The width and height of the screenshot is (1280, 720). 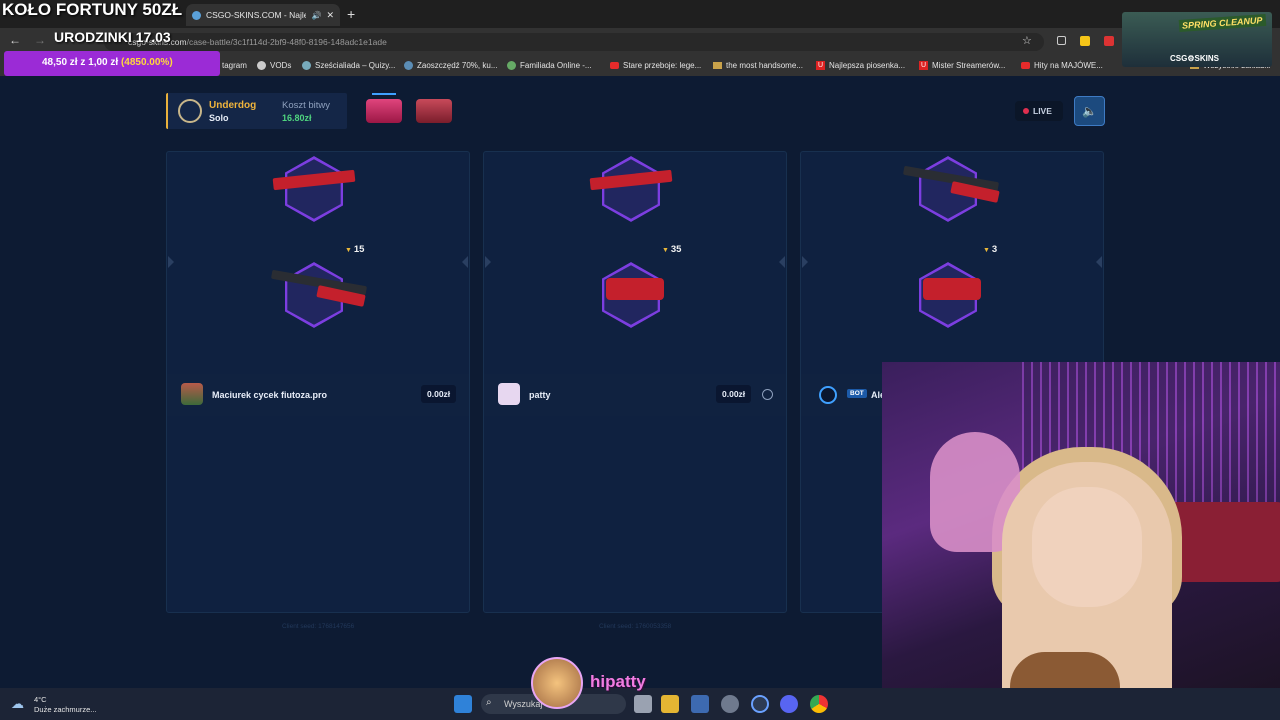 What do you see at coordinates (463, 704) in the screenshot?
I see `windows-start-icon` at bounding box center [463, 704].